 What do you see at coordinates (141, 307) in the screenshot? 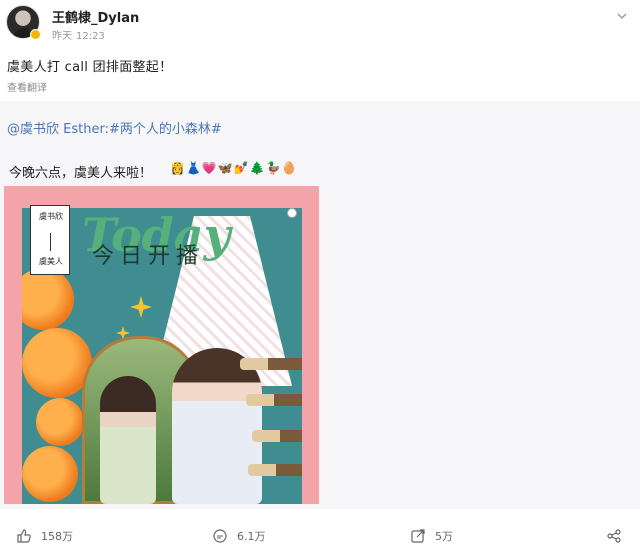
I see `star-icon` at bounding box center [141, 307].